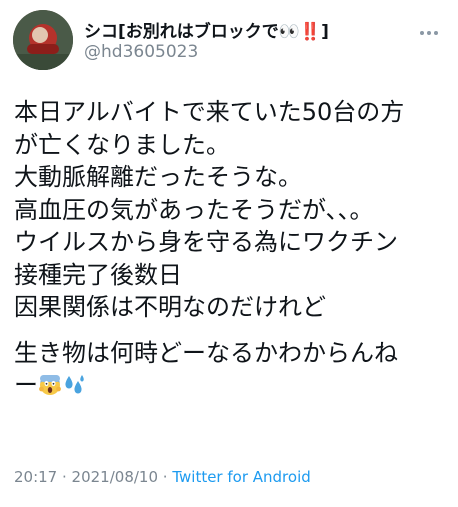  Describe the element at coordinates (209, 112) in the screenshot. I see `tweet-line: 本日アルバイトで来ていた50台の方` at that location.